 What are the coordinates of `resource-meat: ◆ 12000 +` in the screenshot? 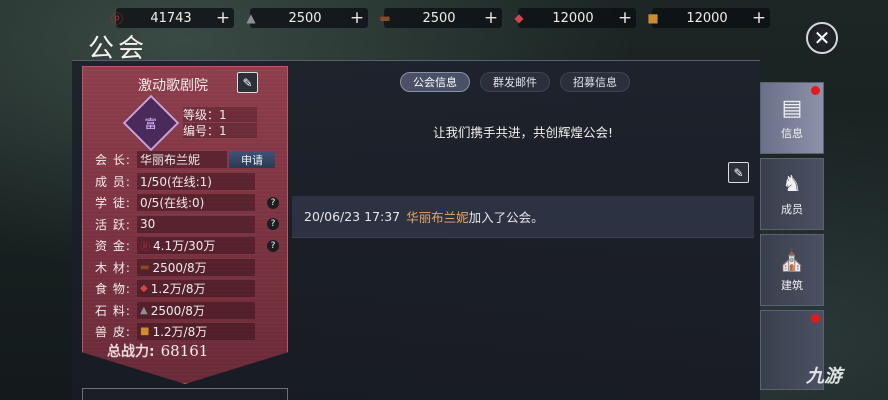 It's located at (575, 18).